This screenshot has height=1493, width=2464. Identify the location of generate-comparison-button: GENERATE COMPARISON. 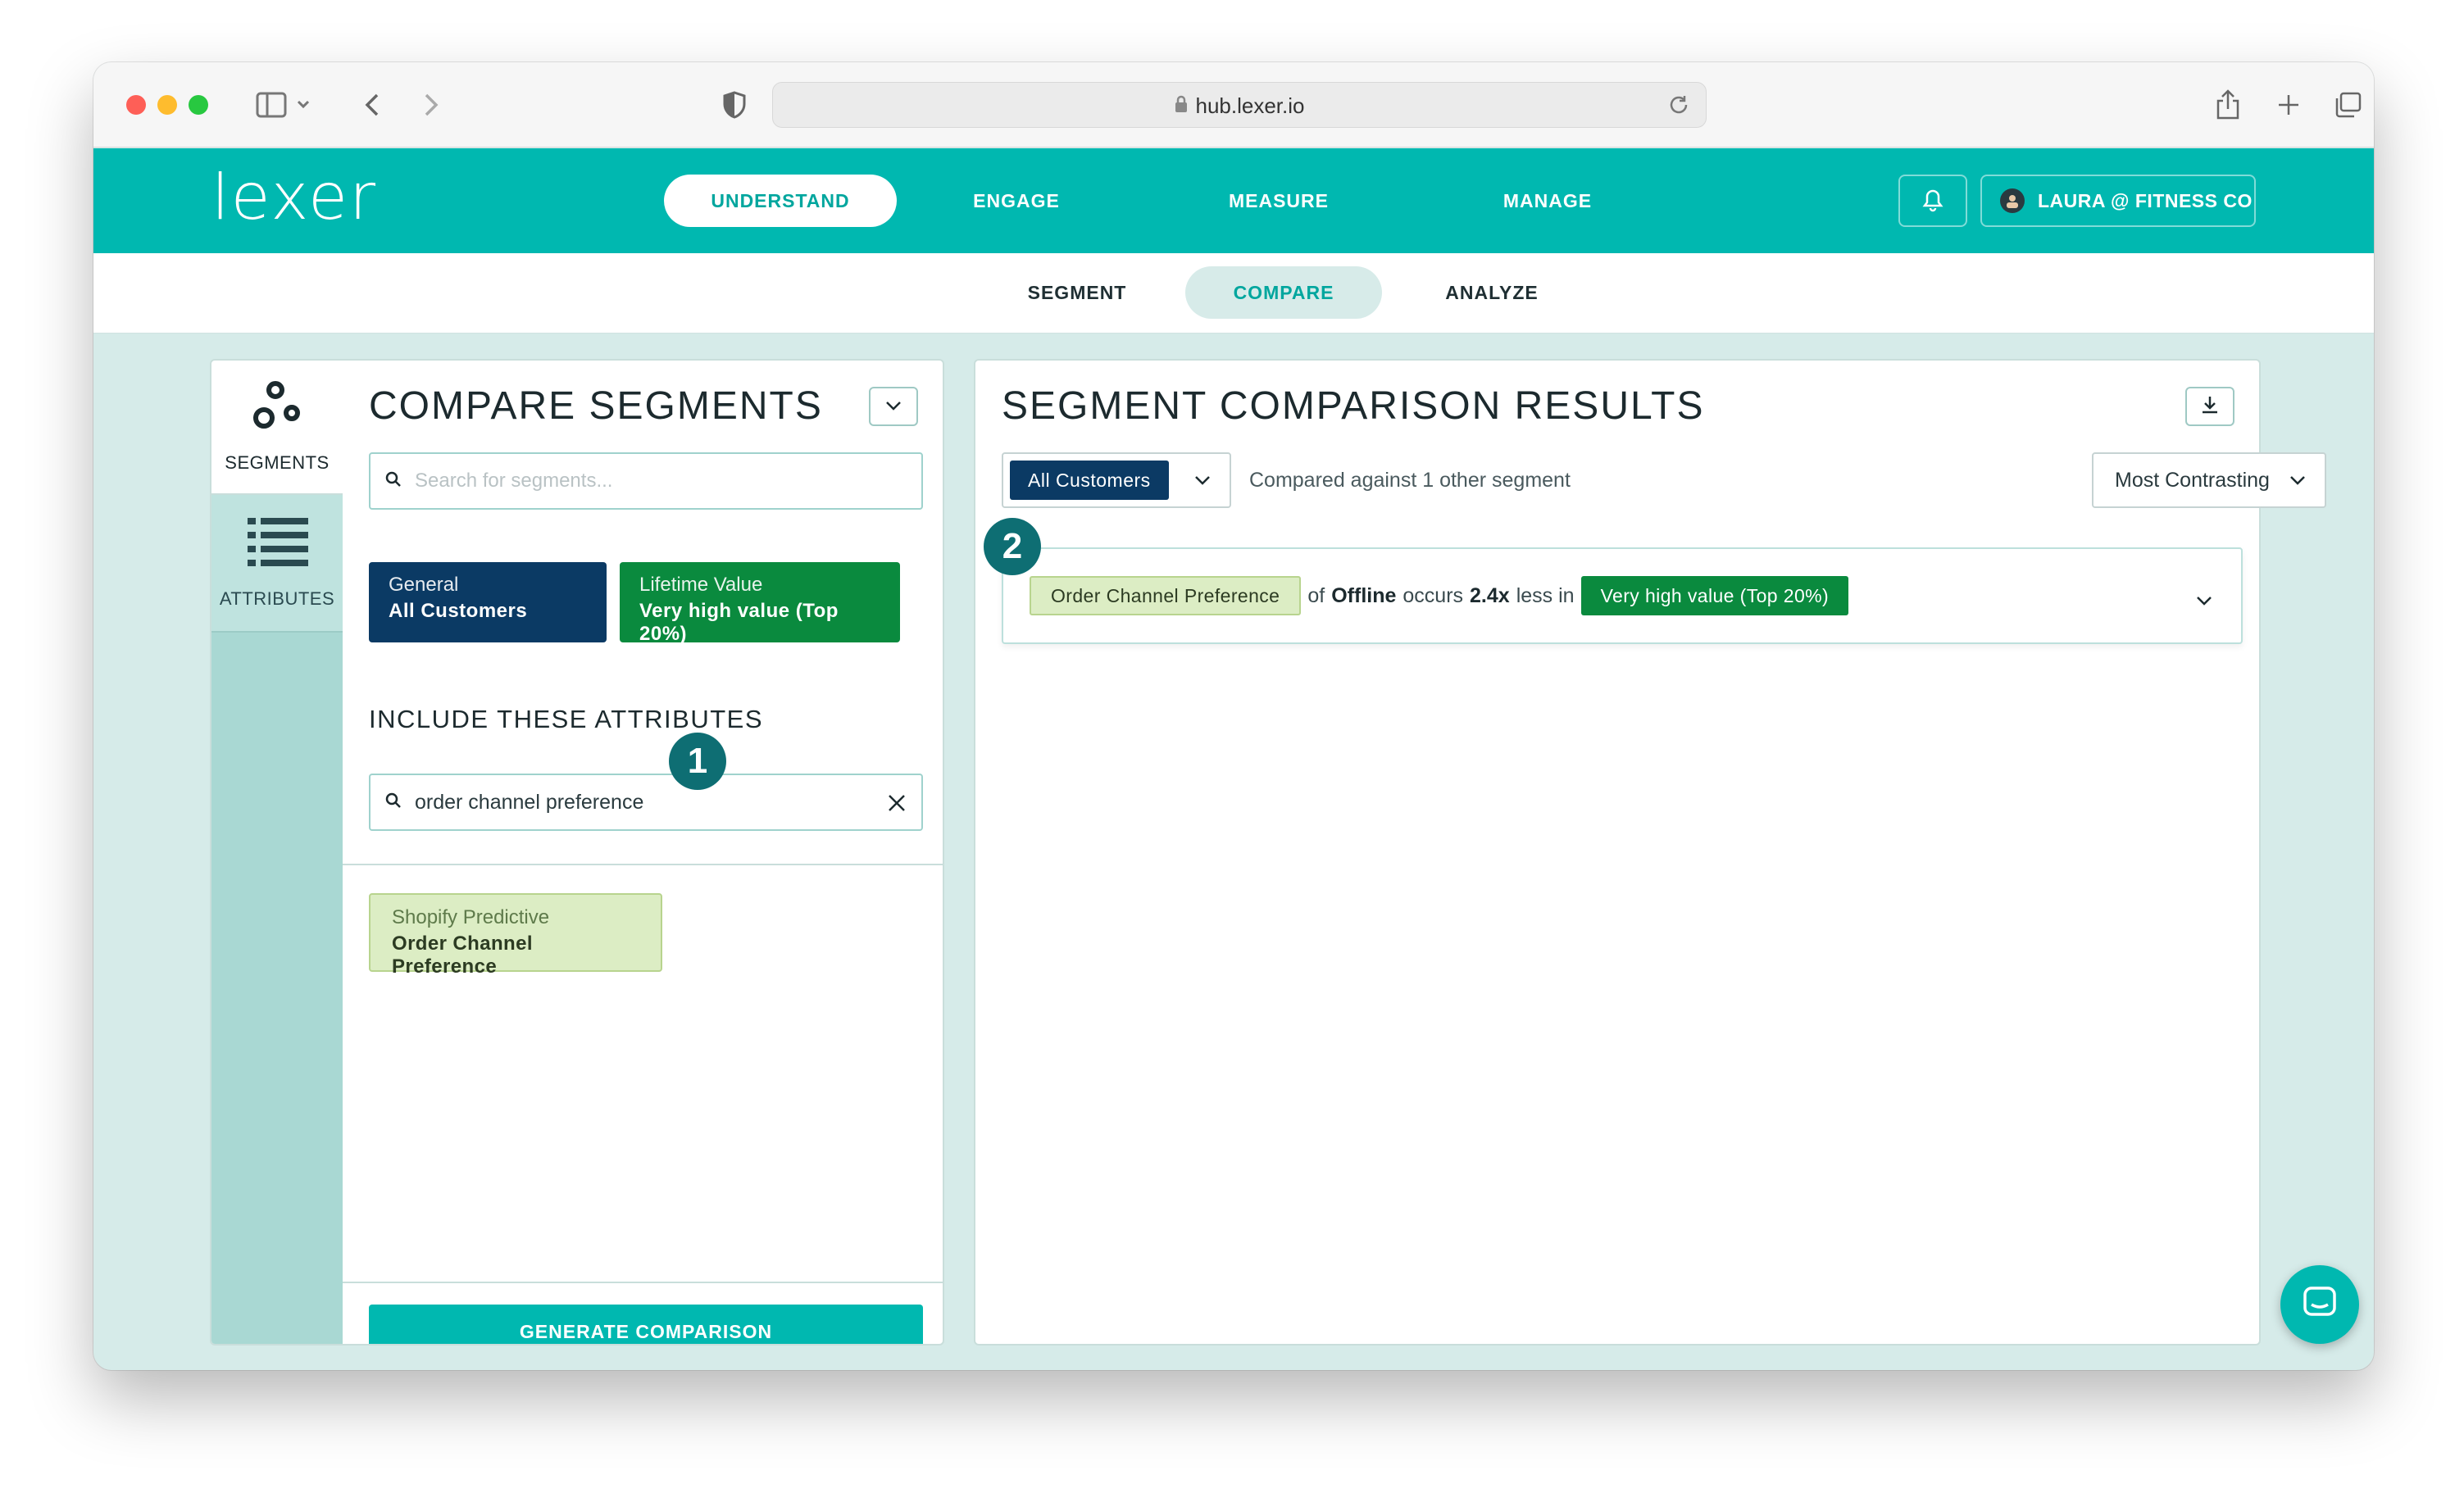
(646, 1324).